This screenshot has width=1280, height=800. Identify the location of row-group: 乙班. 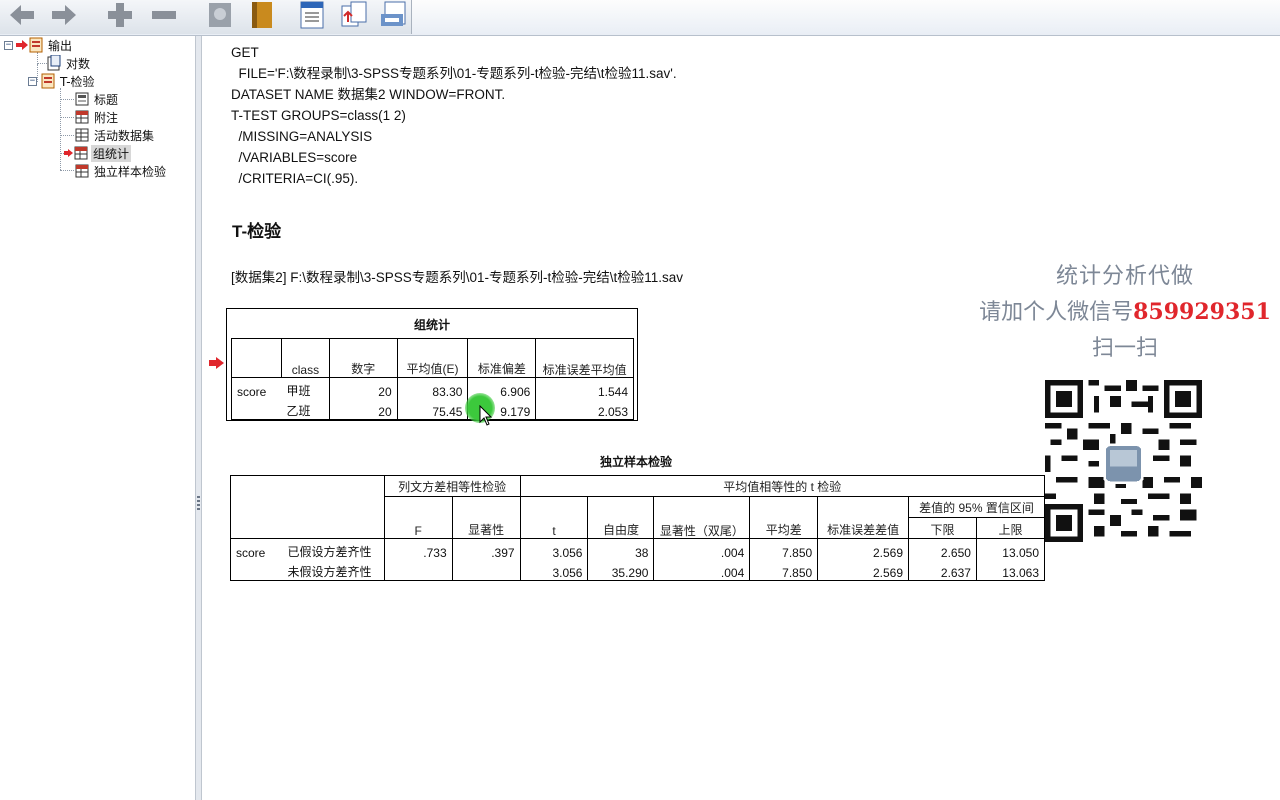
(305, 409).